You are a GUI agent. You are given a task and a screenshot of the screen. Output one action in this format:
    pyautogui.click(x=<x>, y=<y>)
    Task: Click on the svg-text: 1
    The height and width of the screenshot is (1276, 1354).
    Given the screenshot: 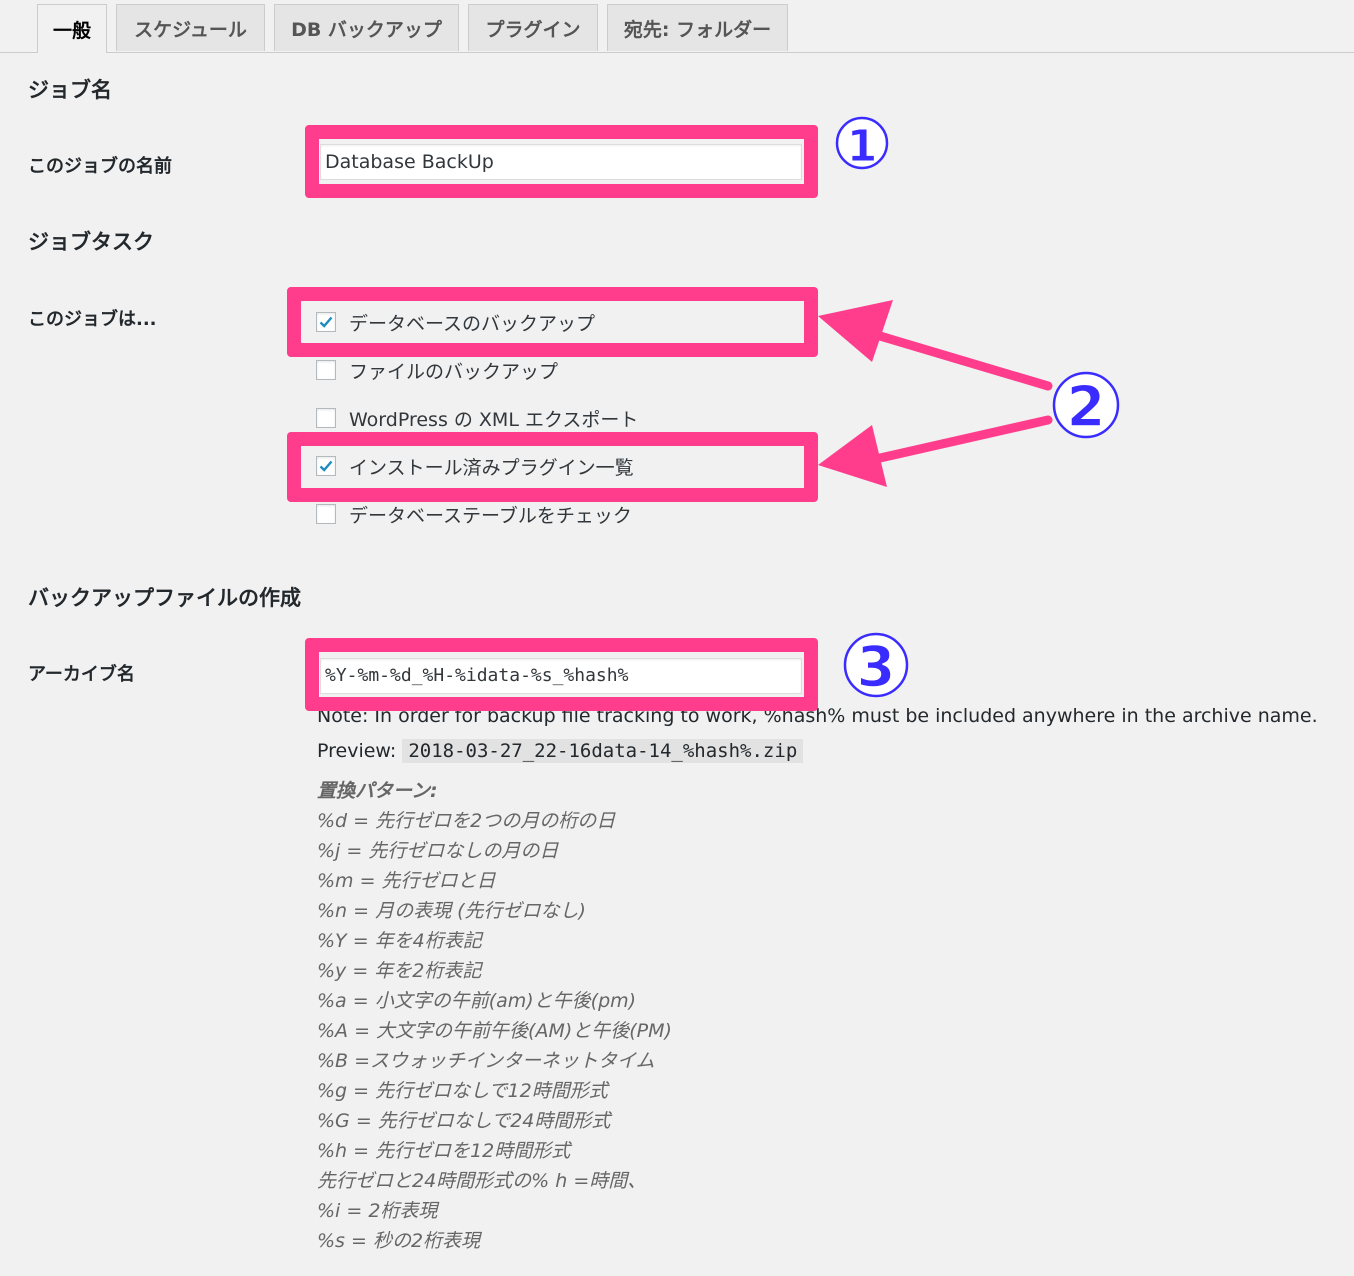 What is the action you would take?
    pyautogui.click(x=862, y=146)
    